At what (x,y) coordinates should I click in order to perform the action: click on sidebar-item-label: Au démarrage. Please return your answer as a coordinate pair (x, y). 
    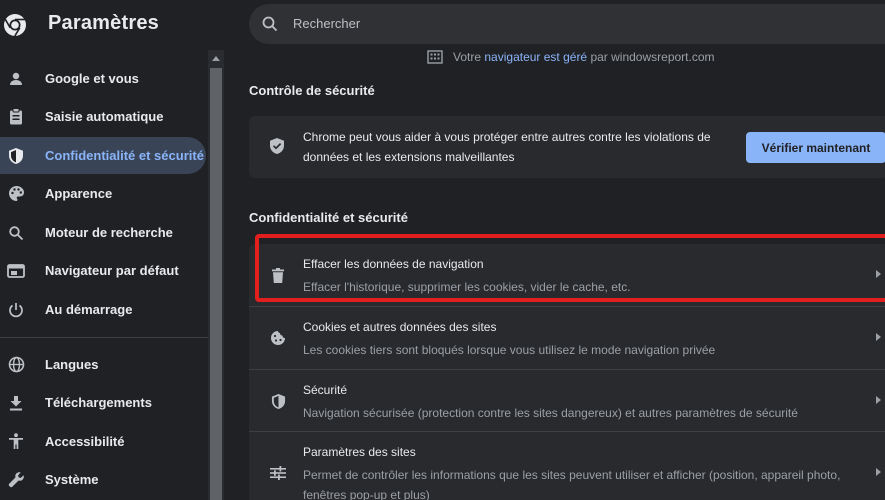
    Looking at the image, I should click on (89, 309).